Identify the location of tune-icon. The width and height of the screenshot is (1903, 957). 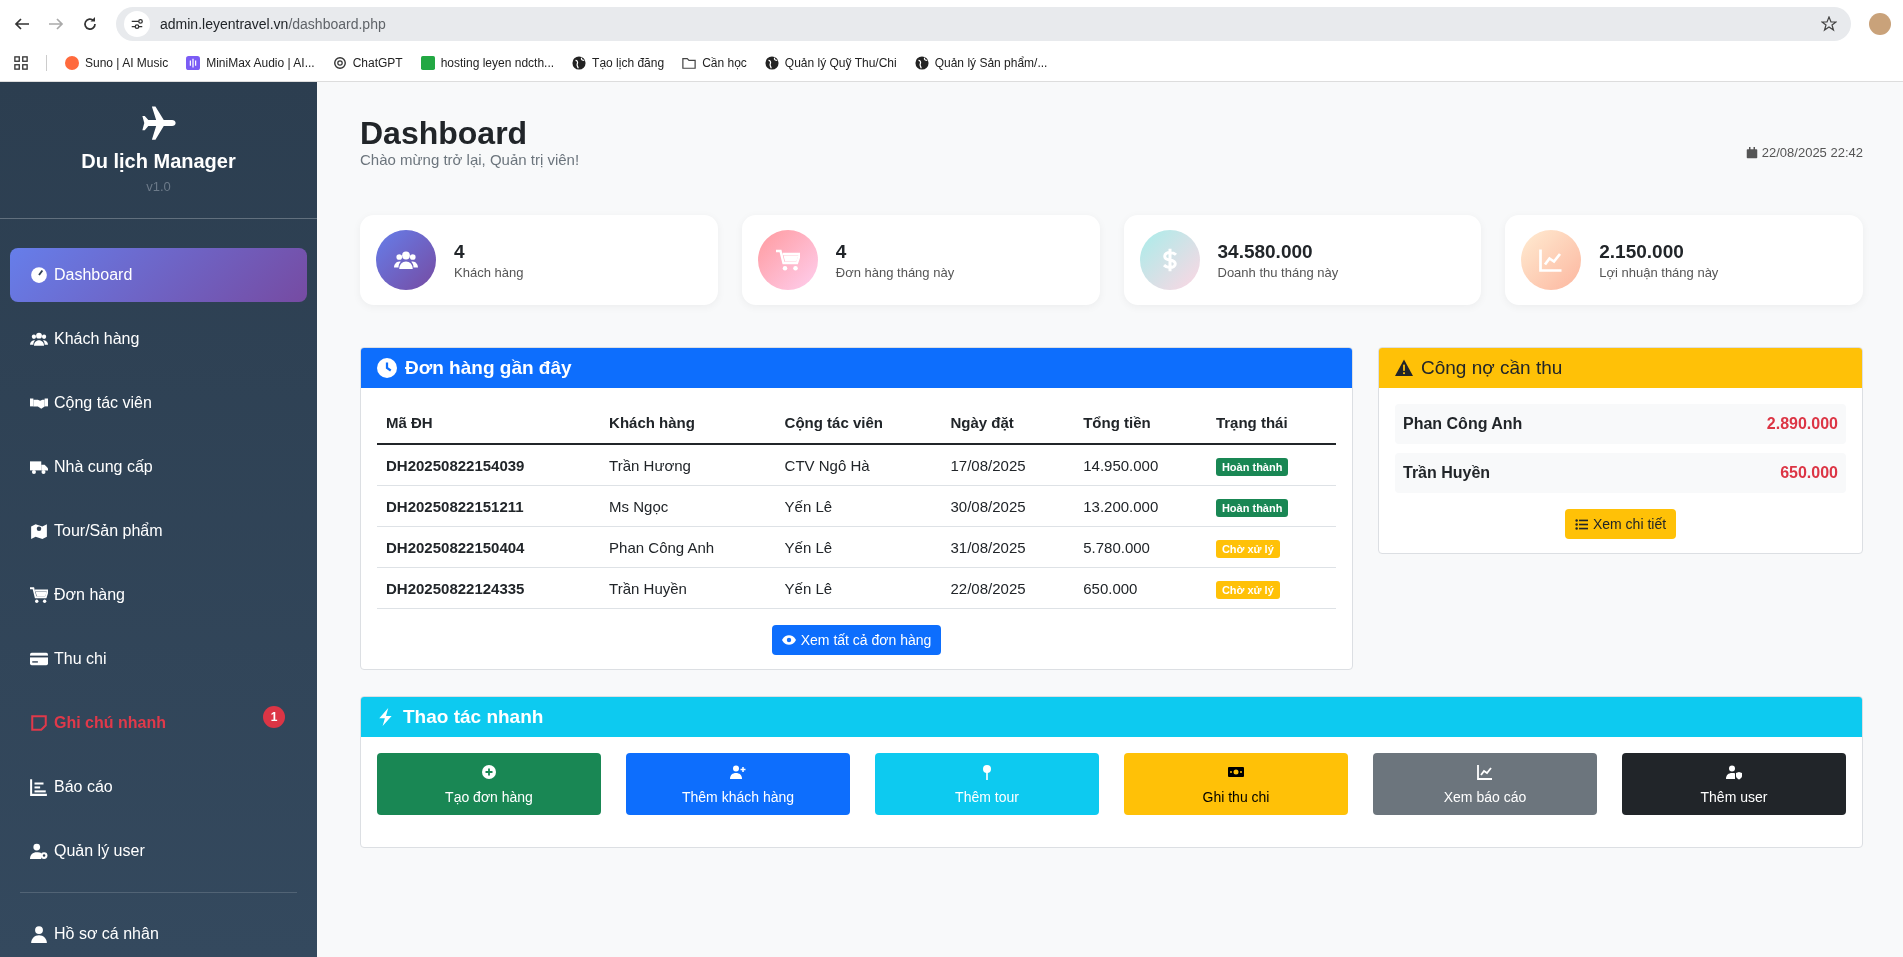
(137, 24).